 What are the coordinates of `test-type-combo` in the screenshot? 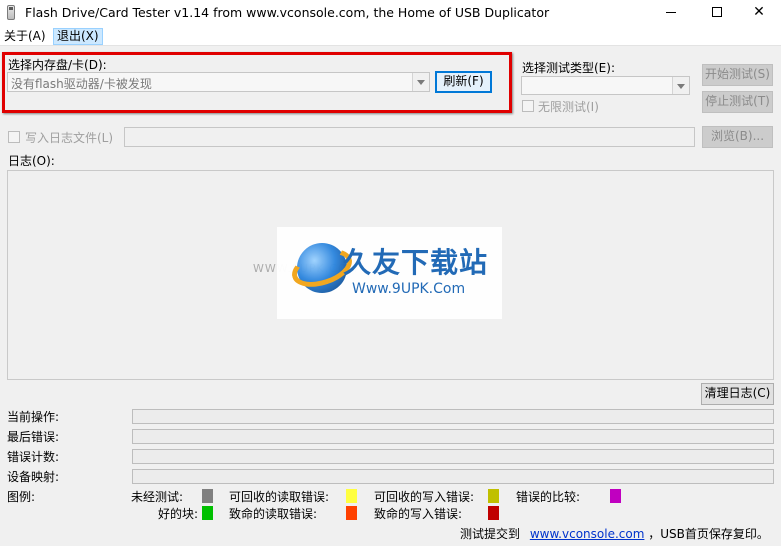 It's located at (605, 85).